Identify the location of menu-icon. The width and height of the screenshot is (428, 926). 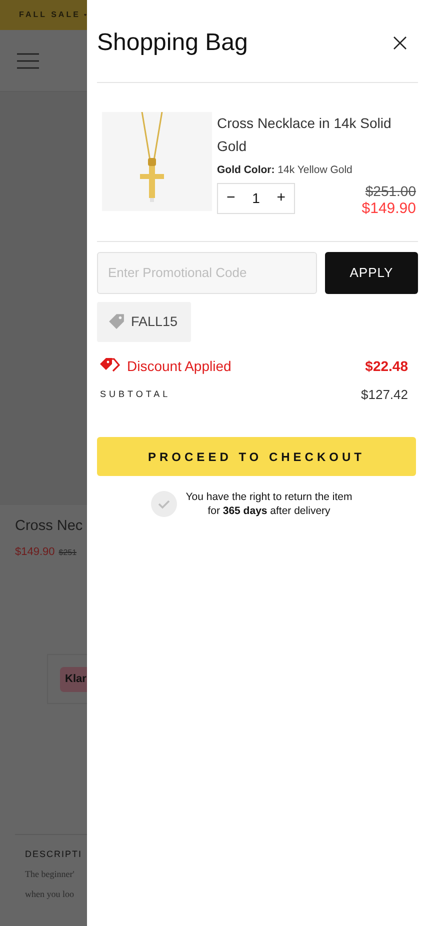
(28, 60).